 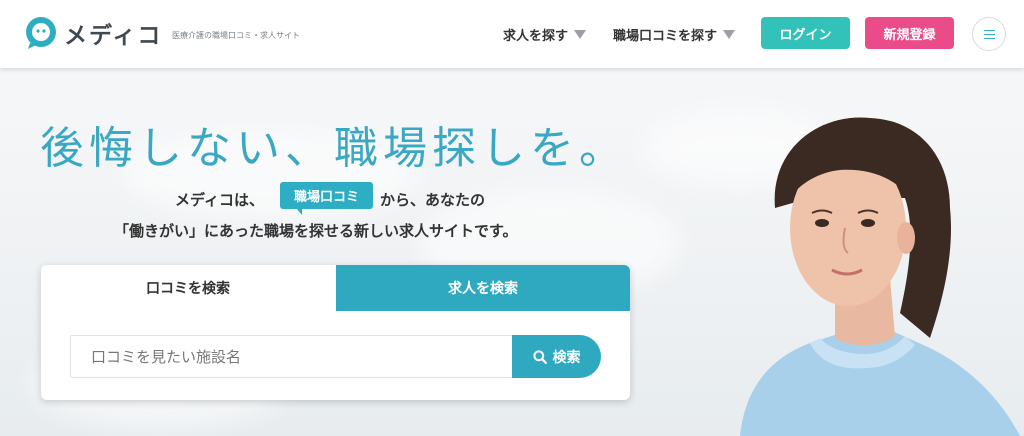 I want to click on nav-find-reviews: 職場口コミを探す, so click(x=674, y=34).